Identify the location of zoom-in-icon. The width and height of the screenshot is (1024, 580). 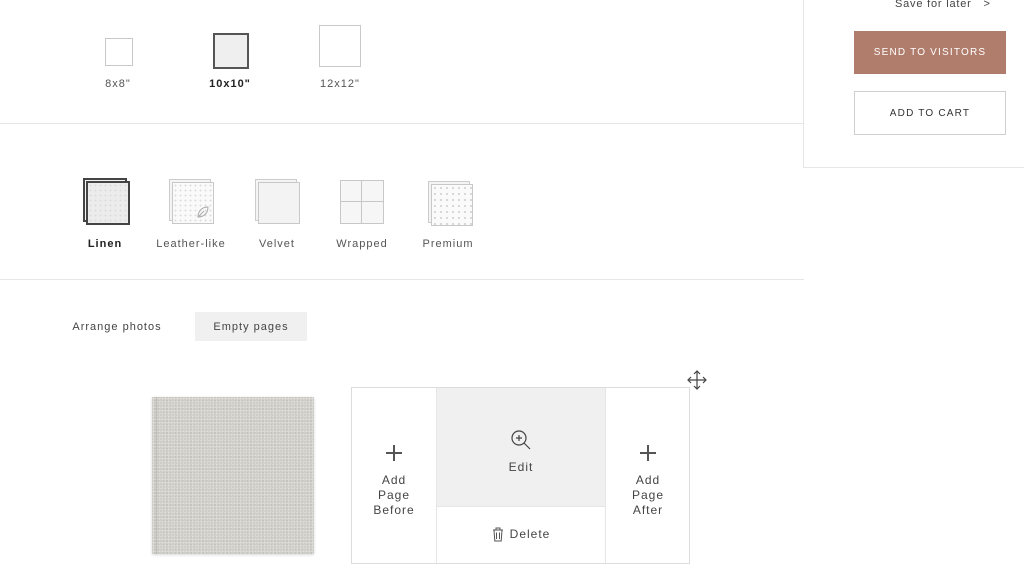
(521, 440).